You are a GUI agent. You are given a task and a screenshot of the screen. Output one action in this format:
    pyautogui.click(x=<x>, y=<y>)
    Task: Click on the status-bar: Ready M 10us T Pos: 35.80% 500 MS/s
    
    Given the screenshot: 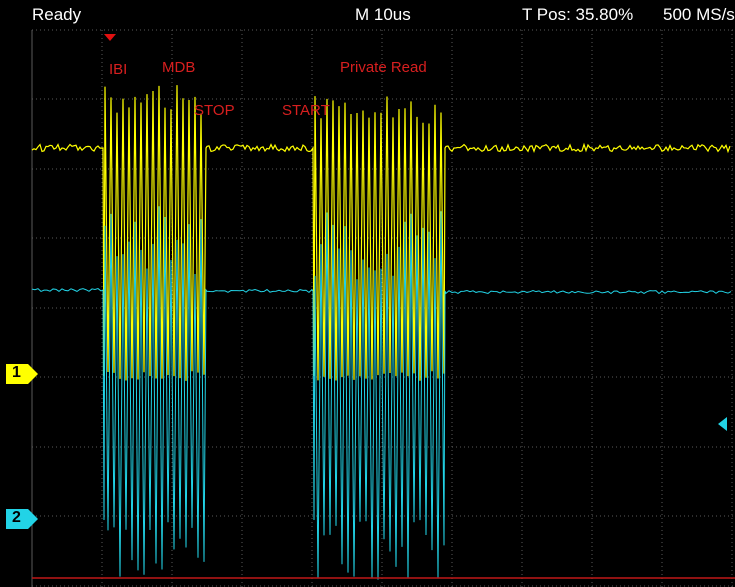 What is the action you would take?
    pyautogui.click(x=367, y=15)
    